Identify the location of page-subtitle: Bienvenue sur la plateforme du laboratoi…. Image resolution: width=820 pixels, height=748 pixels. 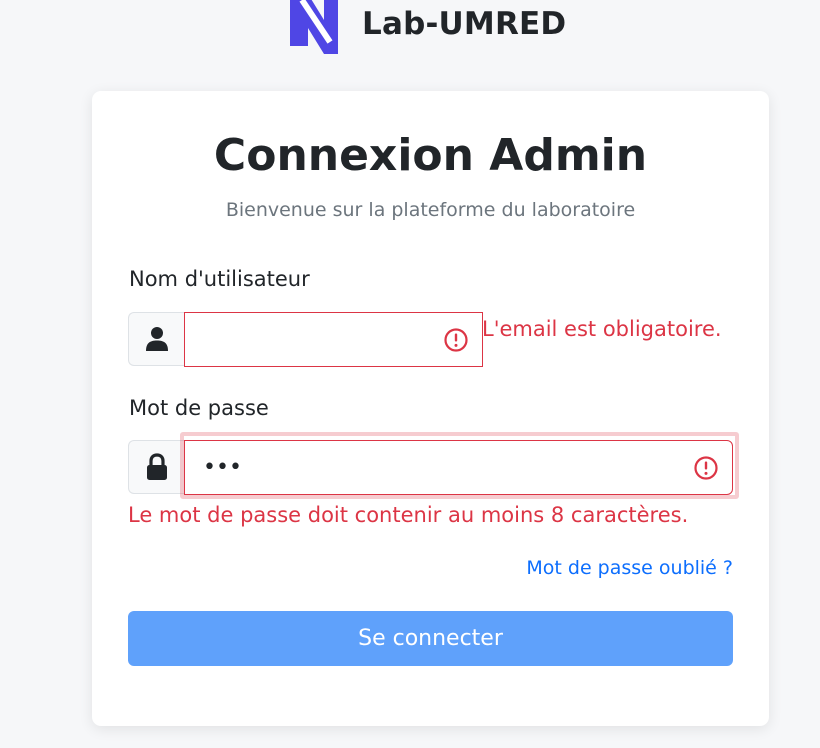
(430, 210).